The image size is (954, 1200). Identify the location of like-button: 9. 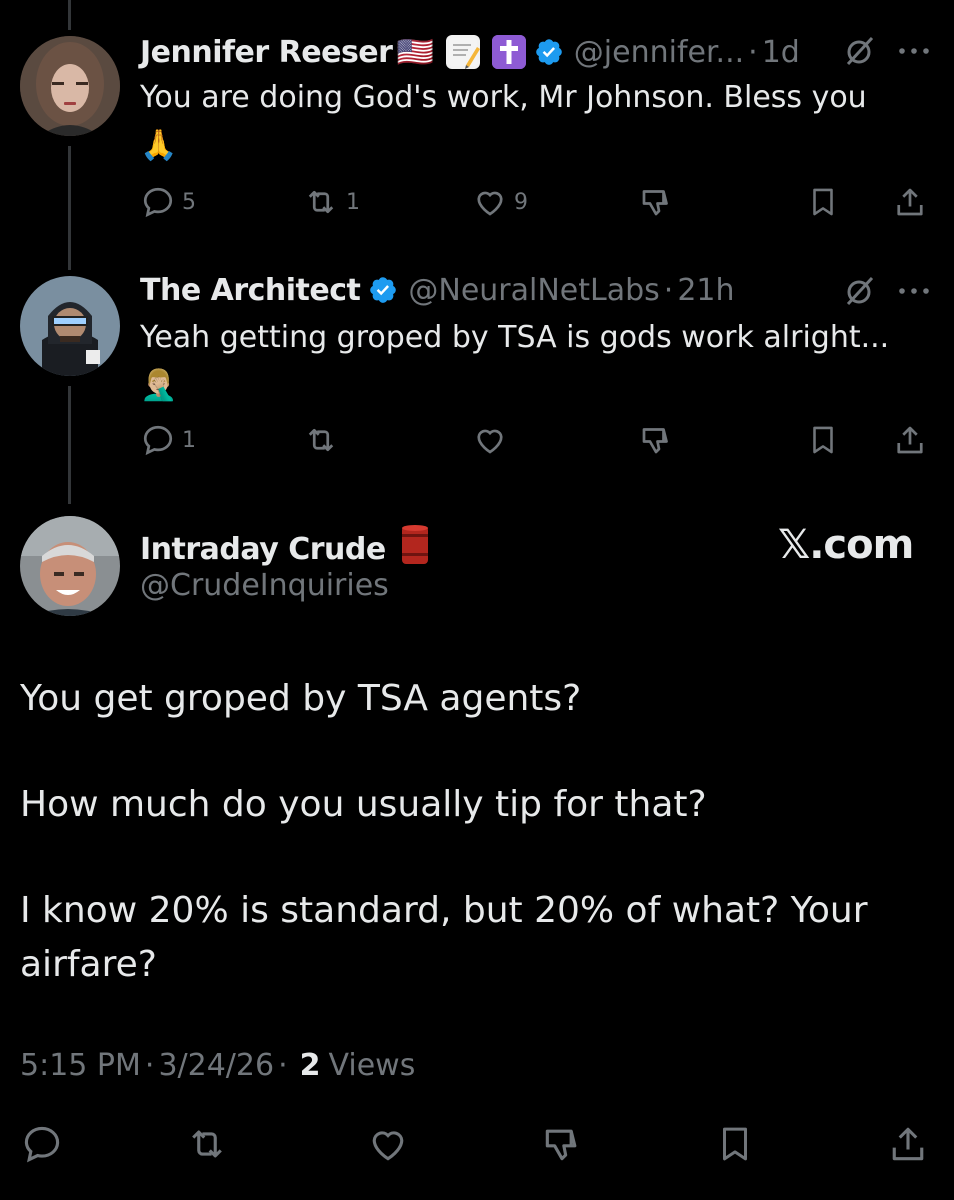
(500, 202).